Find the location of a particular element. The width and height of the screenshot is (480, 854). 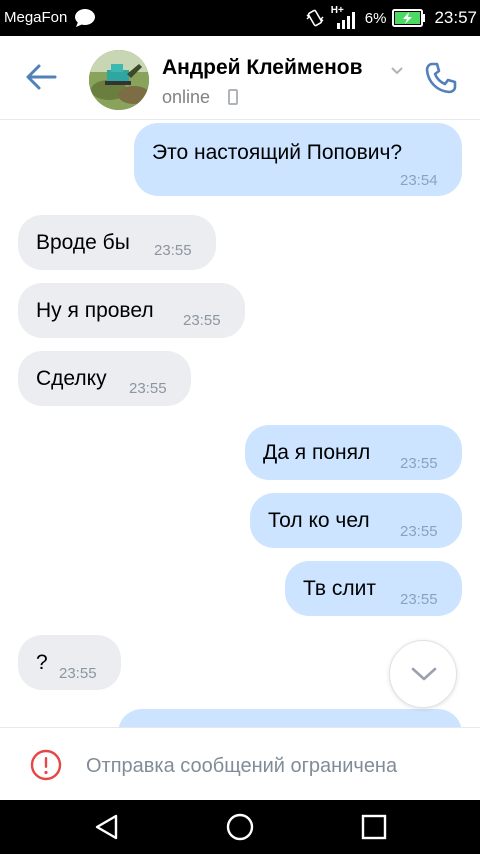

clock: 23:57 is located at coordinates (455, 17).